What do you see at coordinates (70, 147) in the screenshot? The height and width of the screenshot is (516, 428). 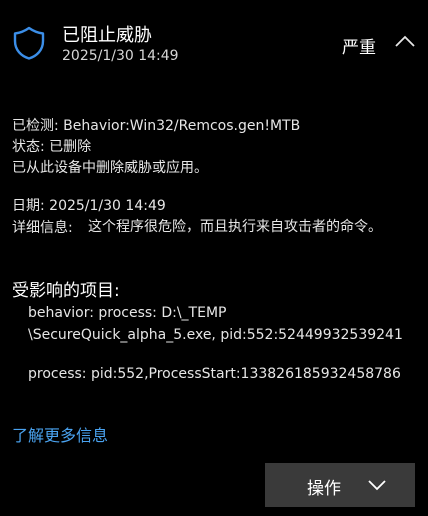 I see `status-value: 已删除` at bounding box center [70, 147].